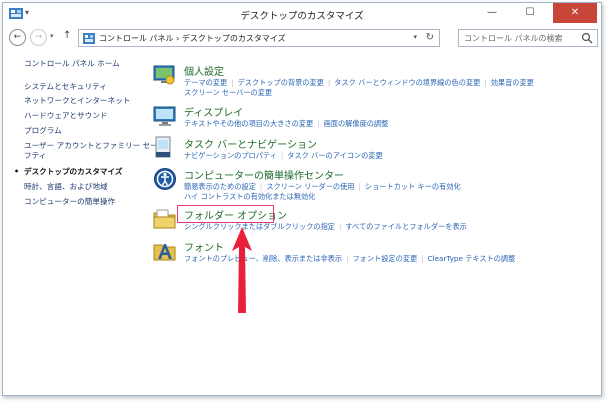  What do you see at coordinates (230, 155) in the screenshot?
I see `link-navigation-properties: ナビゲーションのプロパティ` at bounding box center [230, 155].